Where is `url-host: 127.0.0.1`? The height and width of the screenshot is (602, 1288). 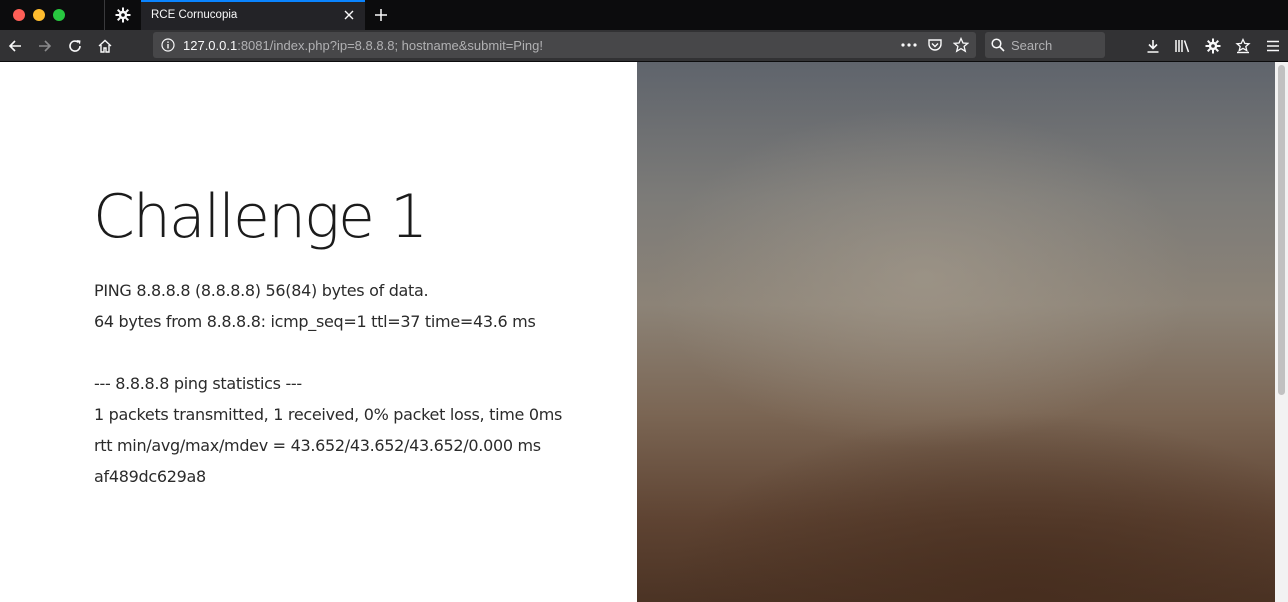
url-host: 127.0.0.1 is located at coordinates (210, 45).